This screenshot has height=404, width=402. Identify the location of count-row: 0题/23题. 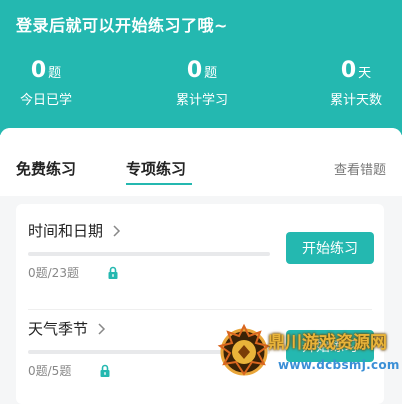
(73, 272).